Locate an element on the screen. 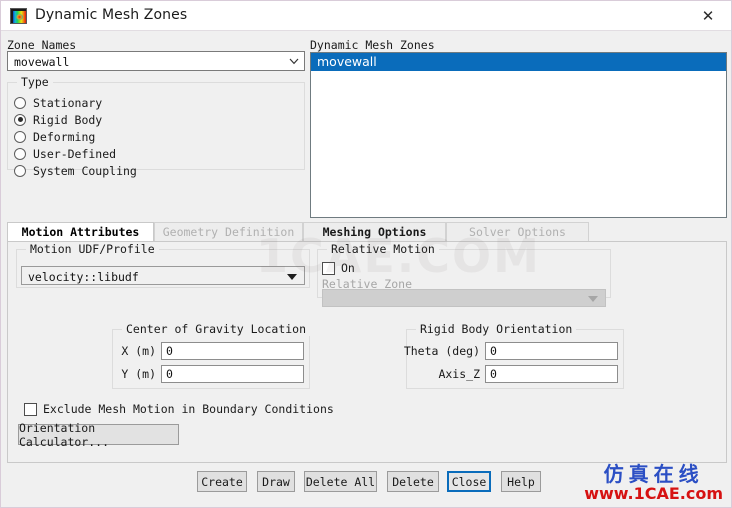 The width and height of the screenshot is (732, 508). zone-names-label: Zone Names is located at coordinates (42, 45).